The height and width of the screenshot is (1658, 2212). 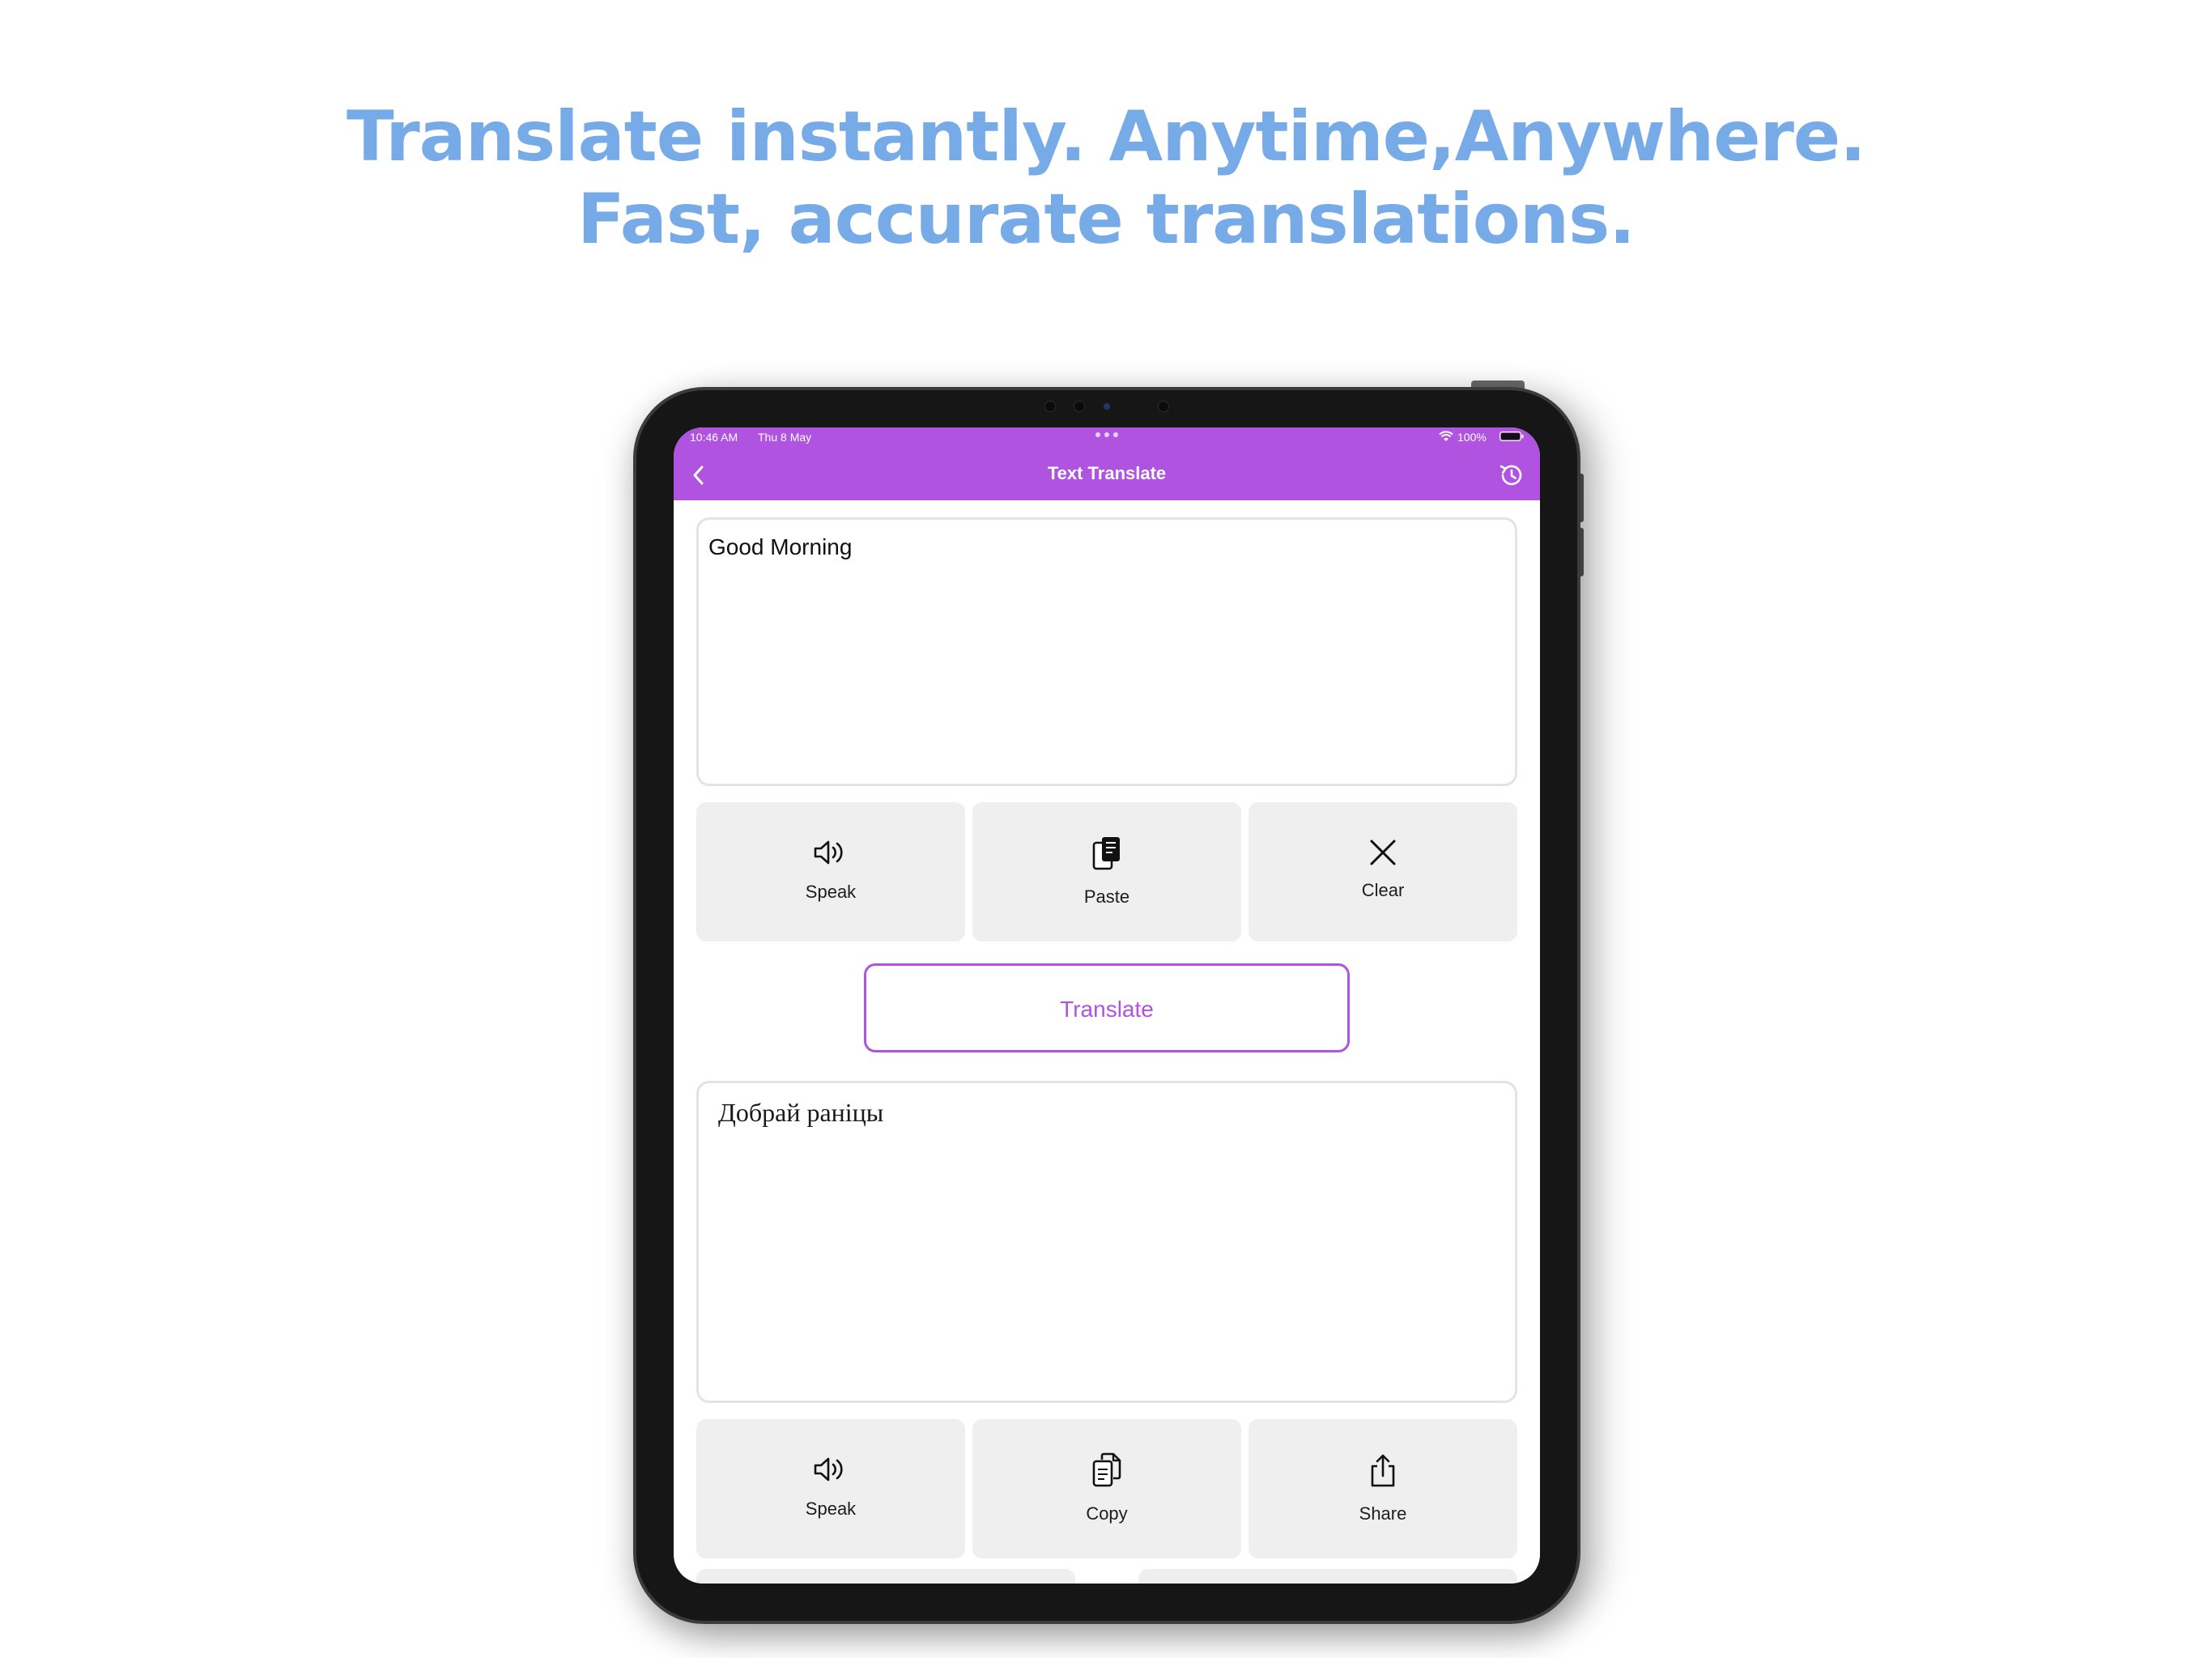 What do you see at coordinates (1383, 872) in the screenshot?
I see `clear-button: Clear` at bounding box center [1383, 872].